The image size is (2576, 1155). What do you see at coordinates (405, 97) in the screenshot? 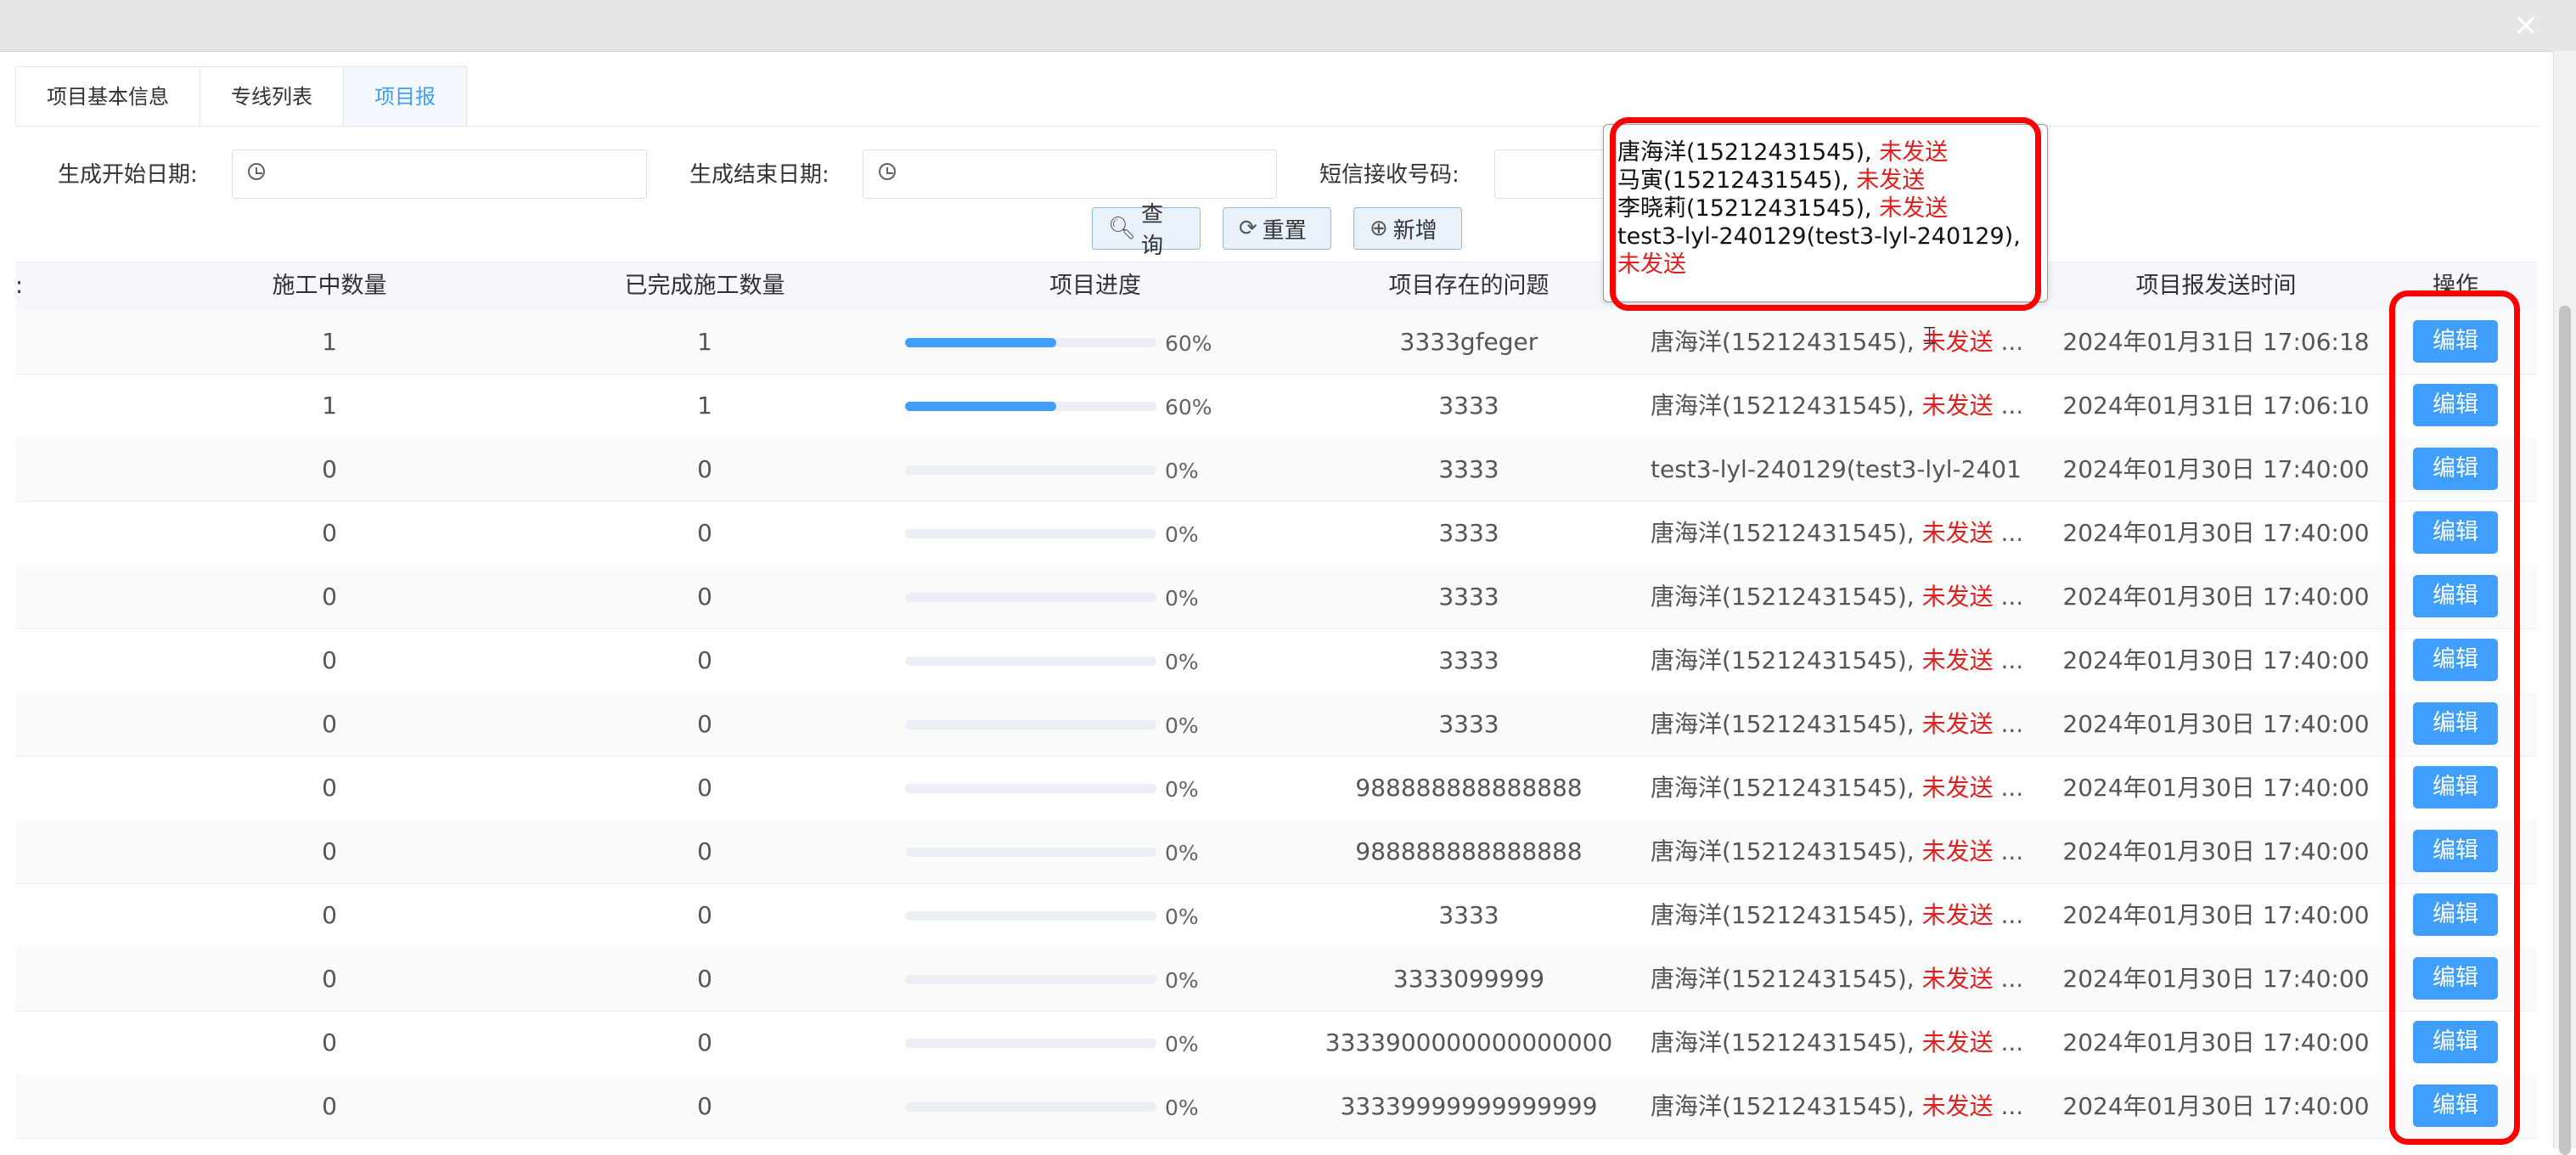
I see `tab-project-report: 项目报` at bounding box center [405, 97].